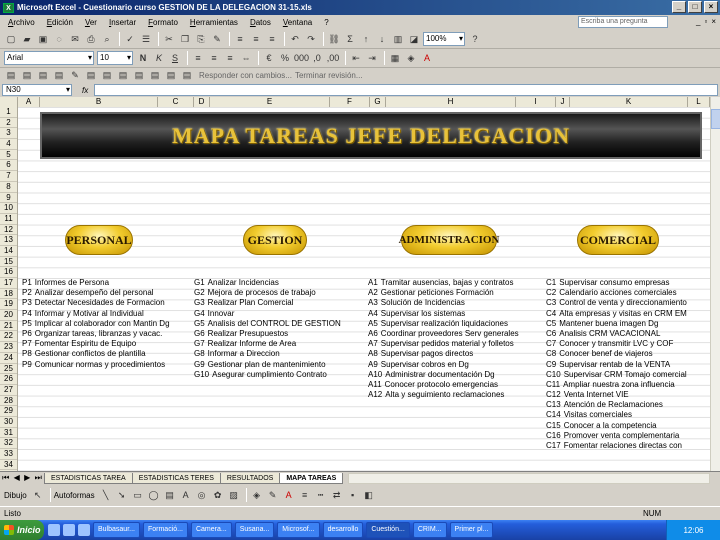 The image size is (720, 540). Describe the element at coordinates (8, 123) in the screenshot. I see `row-header: 2` at that location.